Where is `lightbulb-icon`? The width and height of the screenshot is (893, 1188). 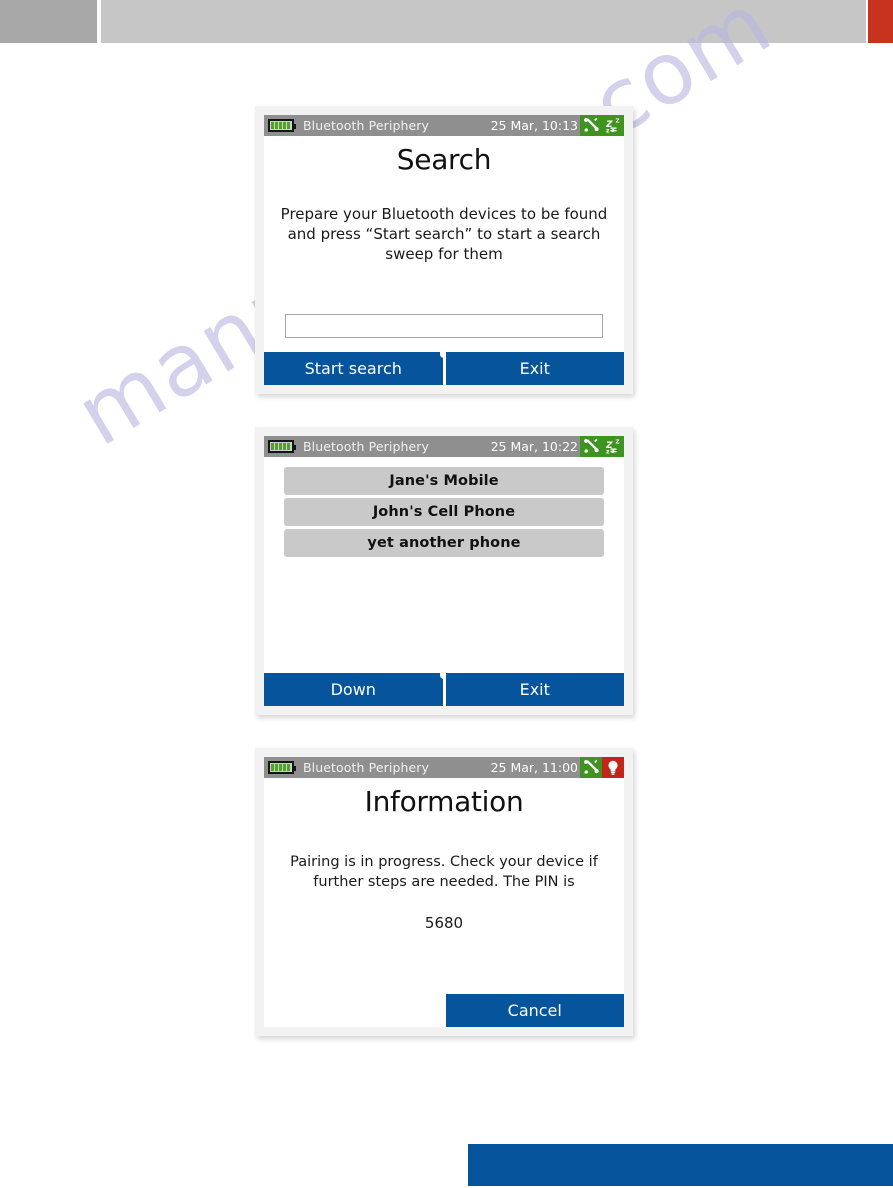
lightbulb-icon is located at coordinates (613, 767).